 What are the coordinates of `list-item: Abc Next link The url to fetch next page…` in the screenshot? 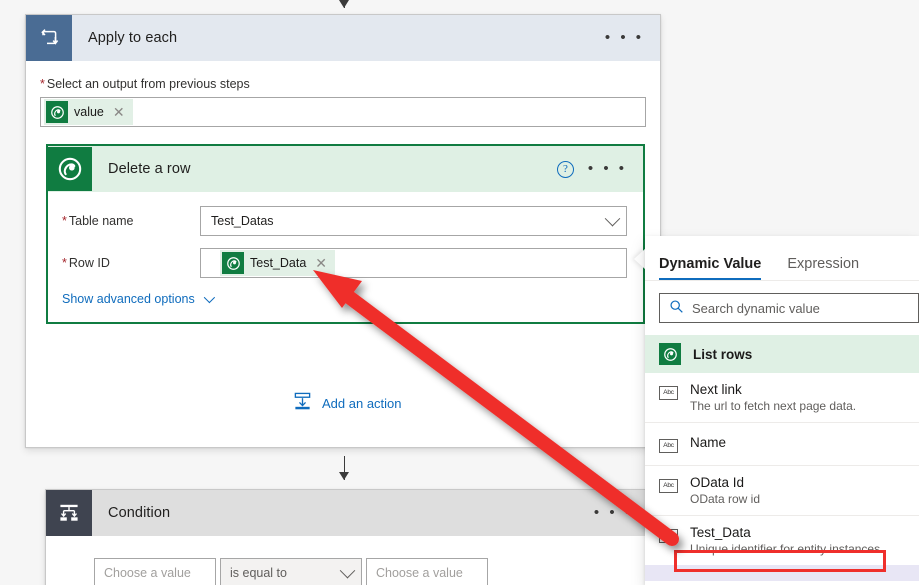 It's located at (782, 398).